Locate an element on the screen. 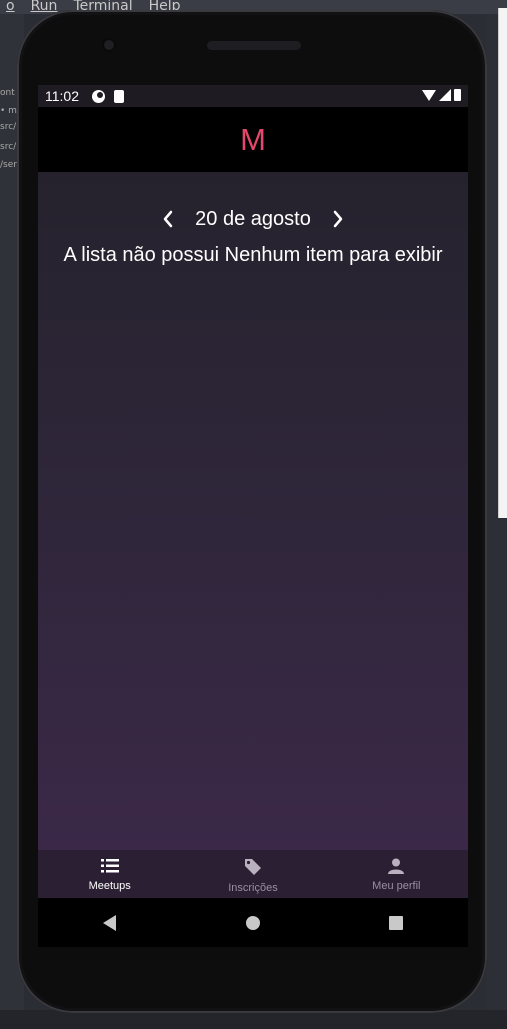 This screenshot has width=507, height=1029. ide-menu-item: o is located at coordinates (10, 7).